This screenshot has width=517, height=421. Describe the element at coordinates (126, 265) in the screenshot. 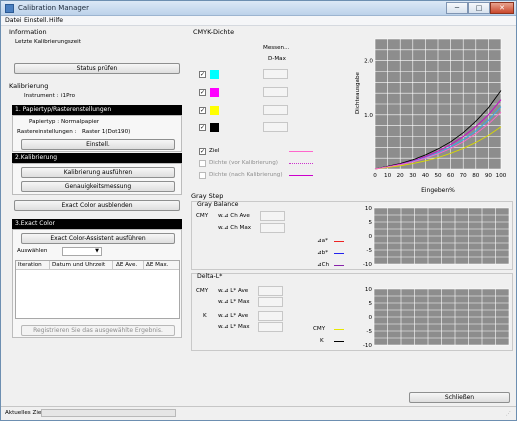

I see `column-de-ave: ΔE Ave.` at that location.